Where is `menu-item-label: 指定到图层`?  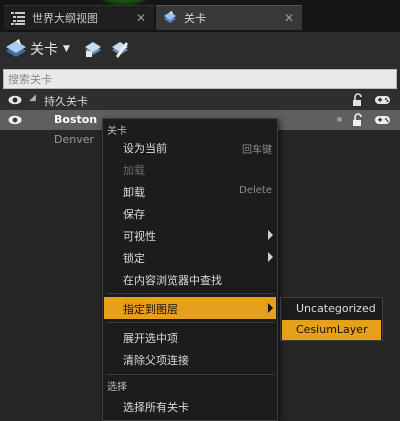 menu-item-label: 指定到图层 is located at coordinates (150, 309).